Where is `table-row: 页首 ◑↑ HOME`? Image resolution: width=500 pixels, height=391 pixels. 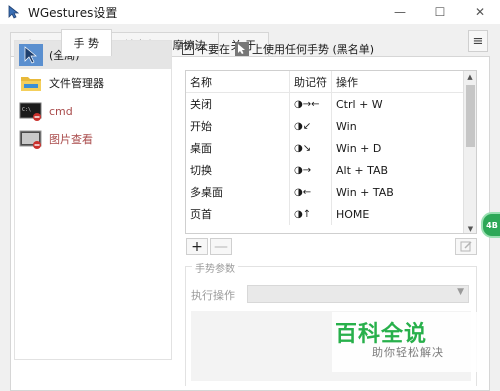 table-row: 页首 ◑↑ HOME is located at coordinates (331, 214).